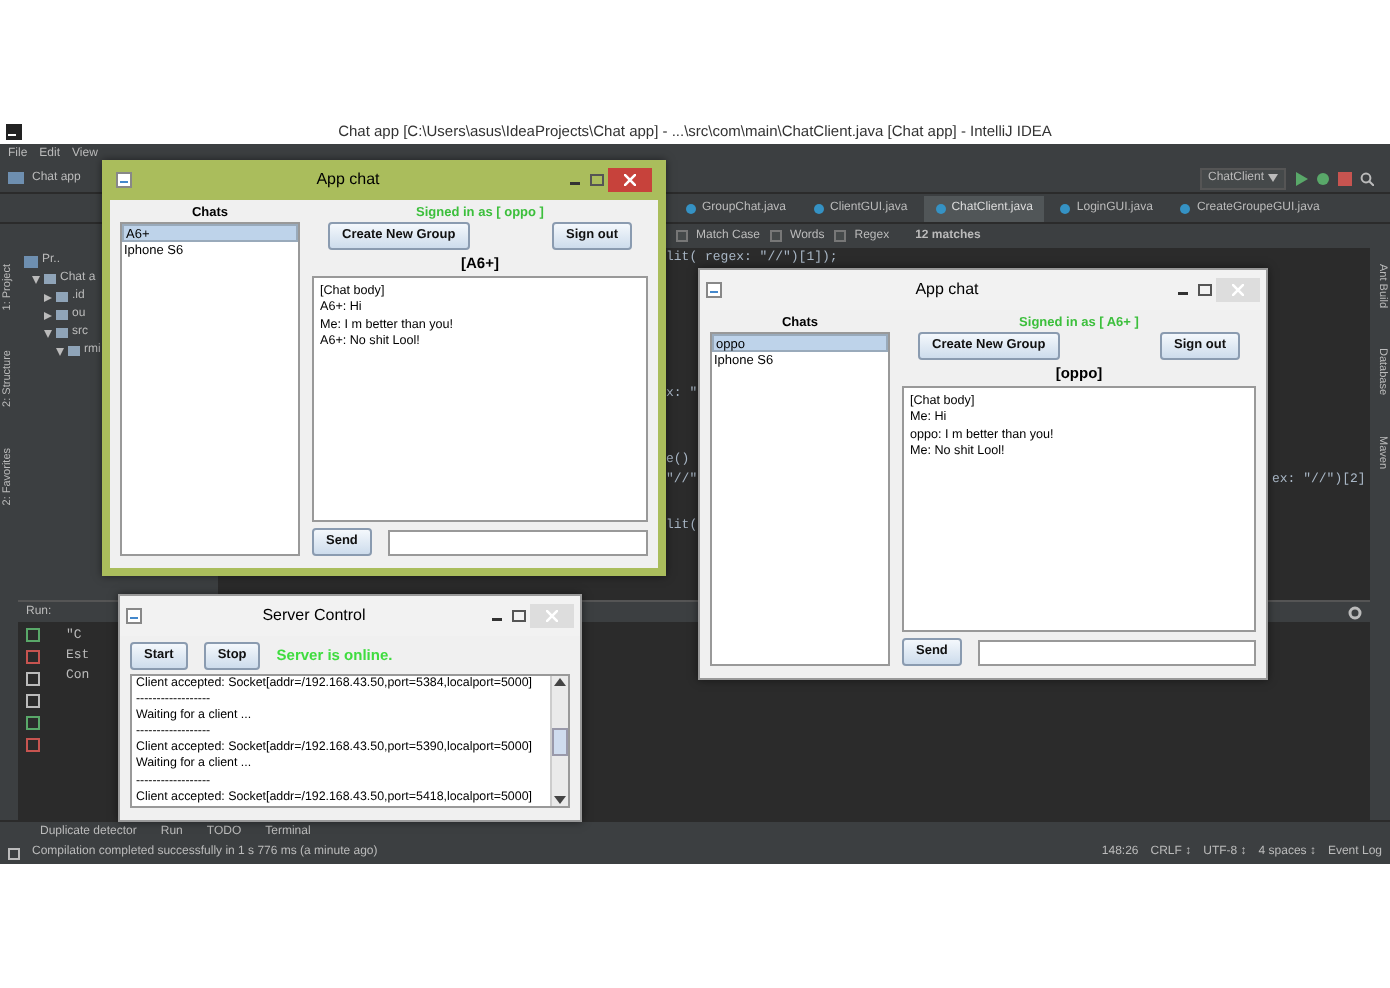 The height and width of the screenshot is (988, 1390). I want to click on debug-icon, so click(1323, 178).